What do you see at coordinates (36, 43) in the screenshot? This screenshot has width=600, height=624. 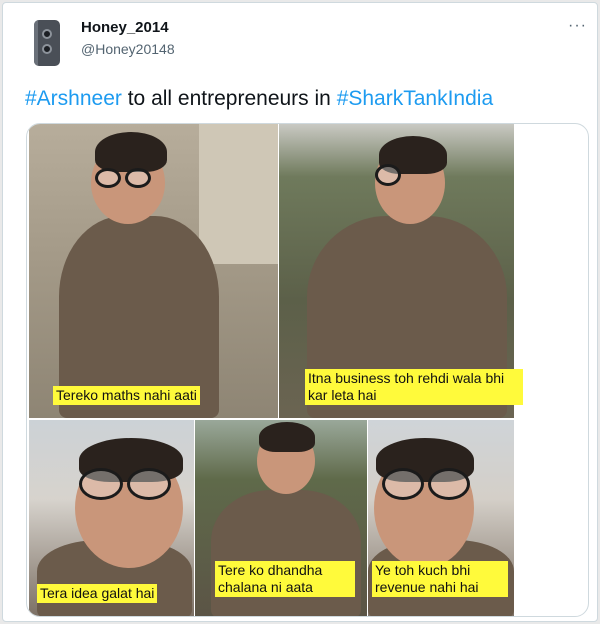 I see `avatar-edge` at bounding box center [36, 43].